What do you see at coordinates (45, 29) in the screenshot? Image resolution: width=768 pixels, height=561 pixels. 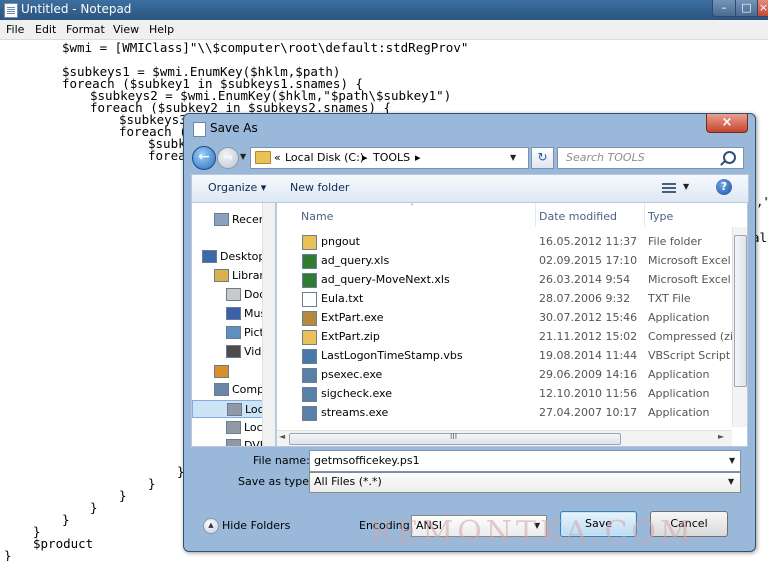 I see `menu-edit: Edit` at bounding box center [45, 29].